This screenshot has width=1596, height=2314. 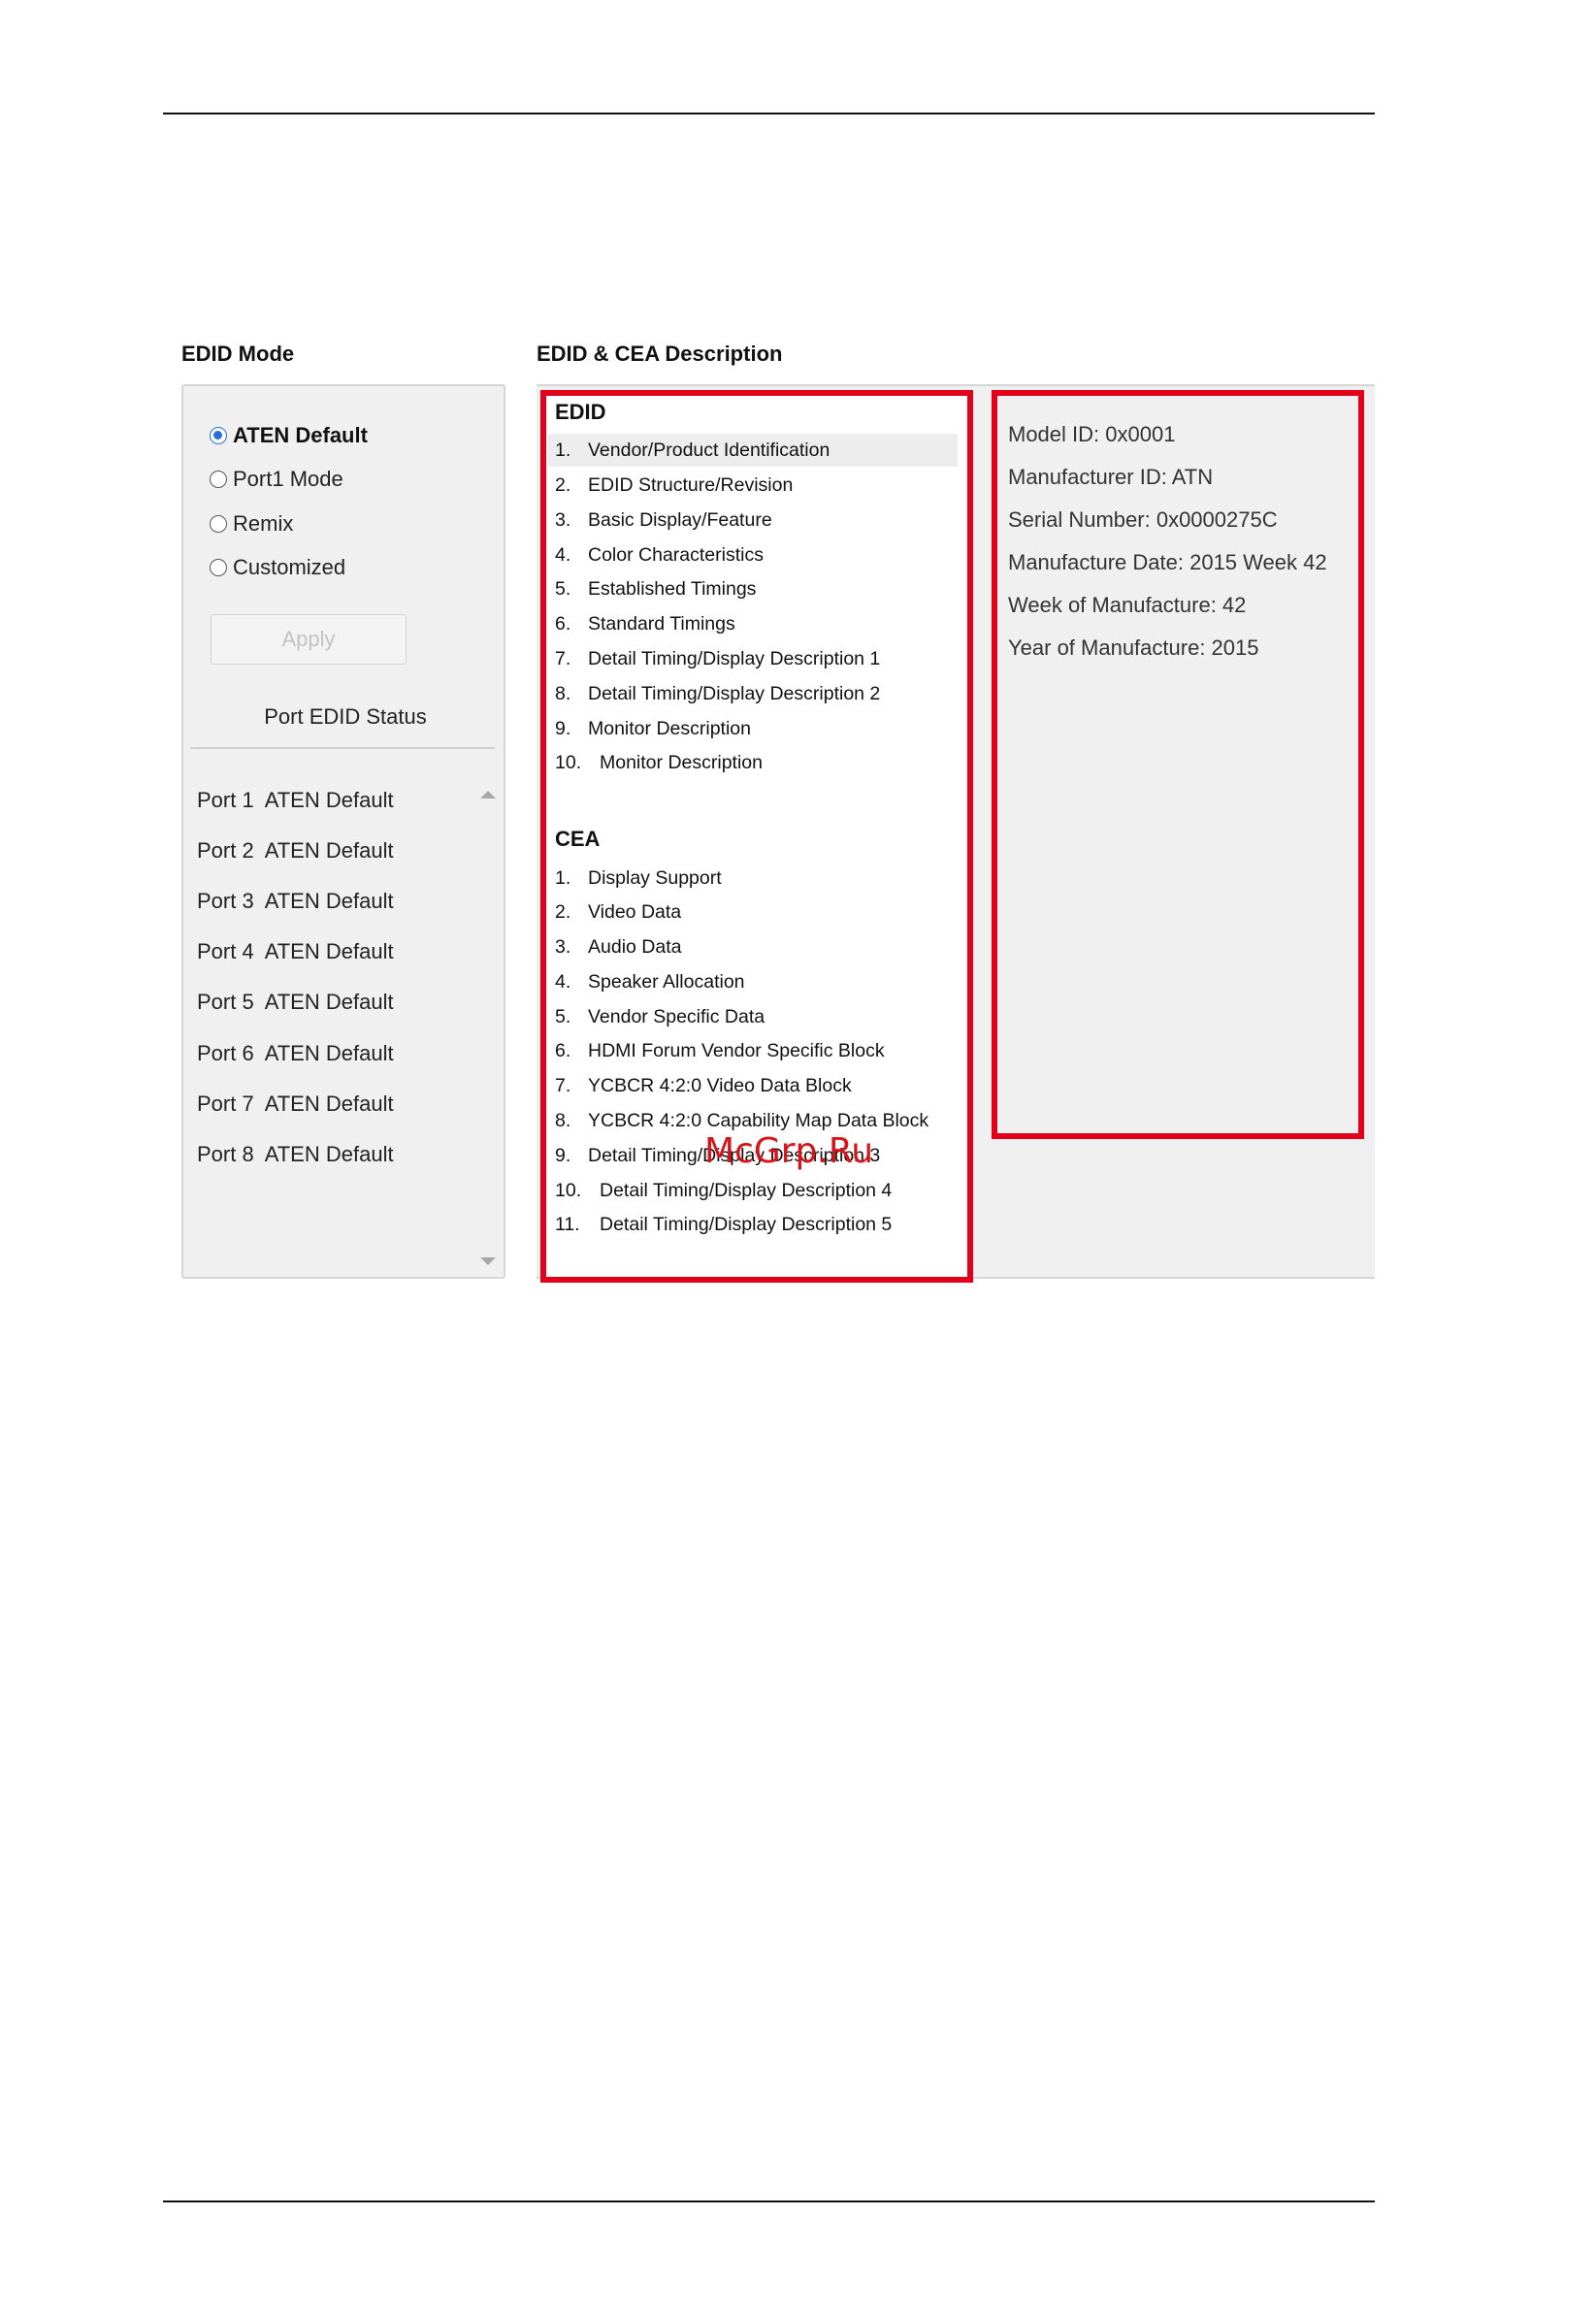 What do you see at coordinates (295, 1053) in the screenshot?
I see `port-status-row: Port 6 ATEN Default` at bounding box center [295, 1053].